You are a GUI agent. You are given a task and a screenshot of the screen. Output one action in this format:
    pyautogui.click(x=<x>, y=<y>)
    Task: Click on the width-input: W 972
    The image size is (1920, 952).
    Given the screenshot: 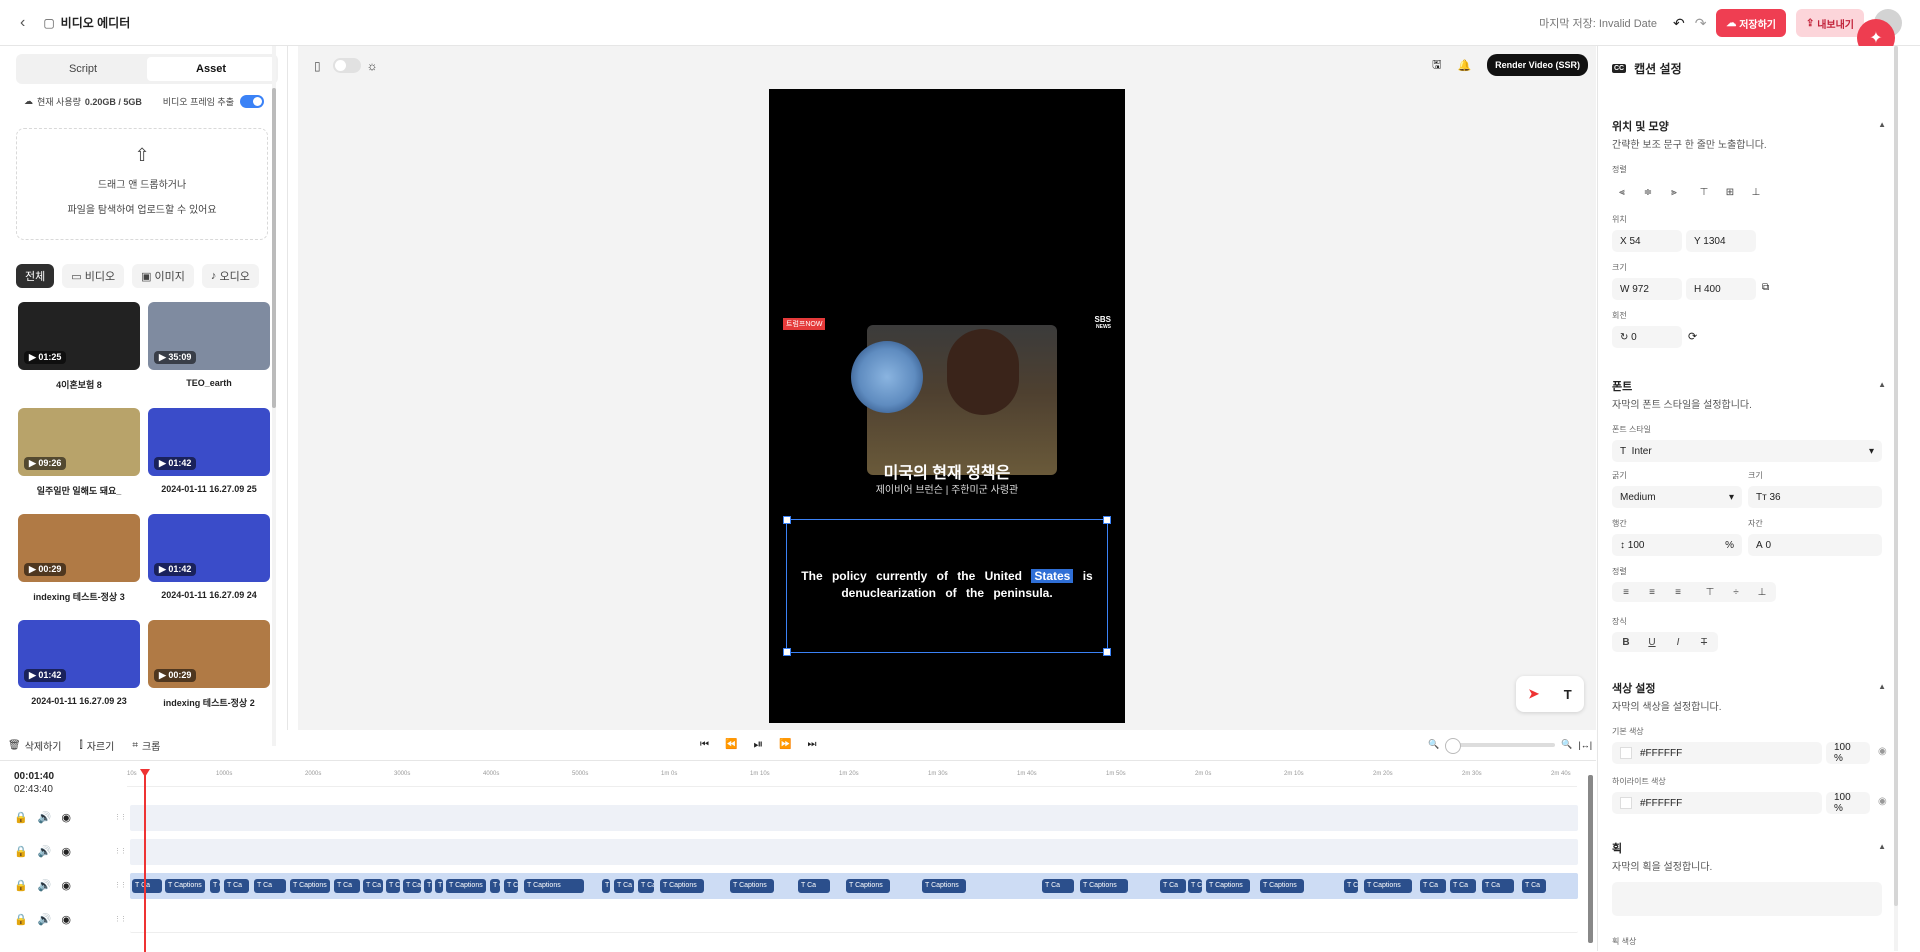 What is the action you would take?
    pyautogui.click(x=1647, y=289)
    